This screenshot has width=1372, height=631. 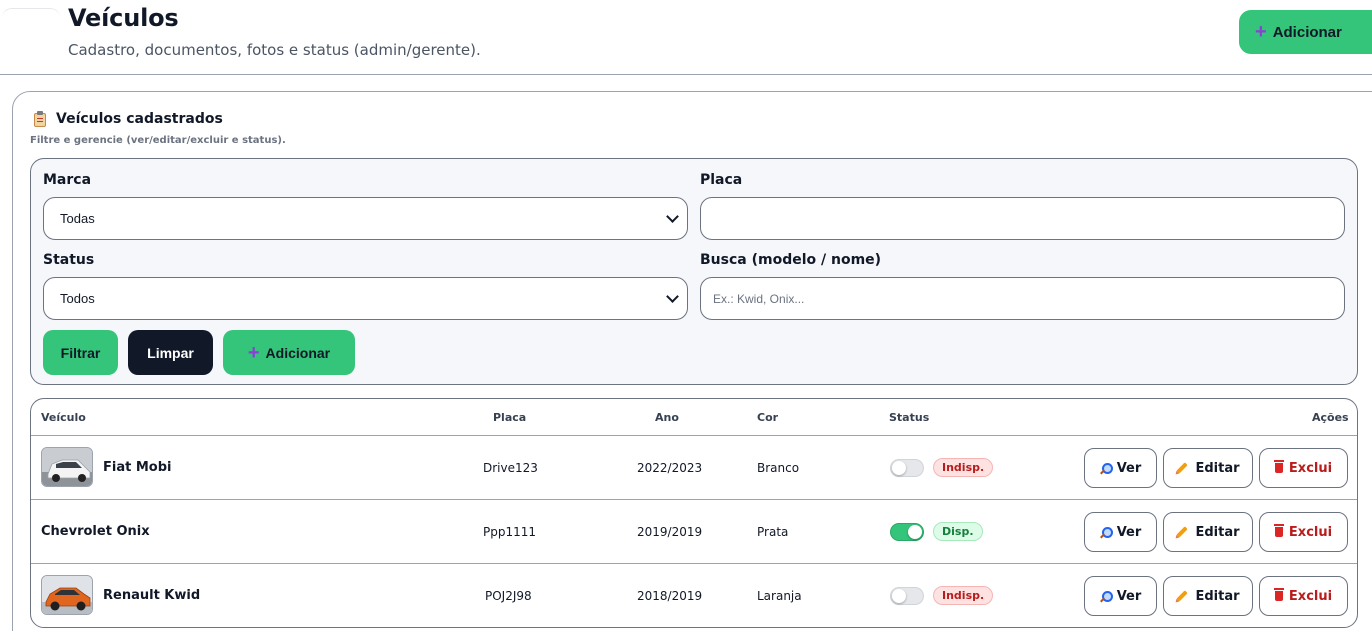 What do you see at coordinates (510, 417) in the screenshot?
I see `col-plate: Placa` at bounding box center [510, 417].